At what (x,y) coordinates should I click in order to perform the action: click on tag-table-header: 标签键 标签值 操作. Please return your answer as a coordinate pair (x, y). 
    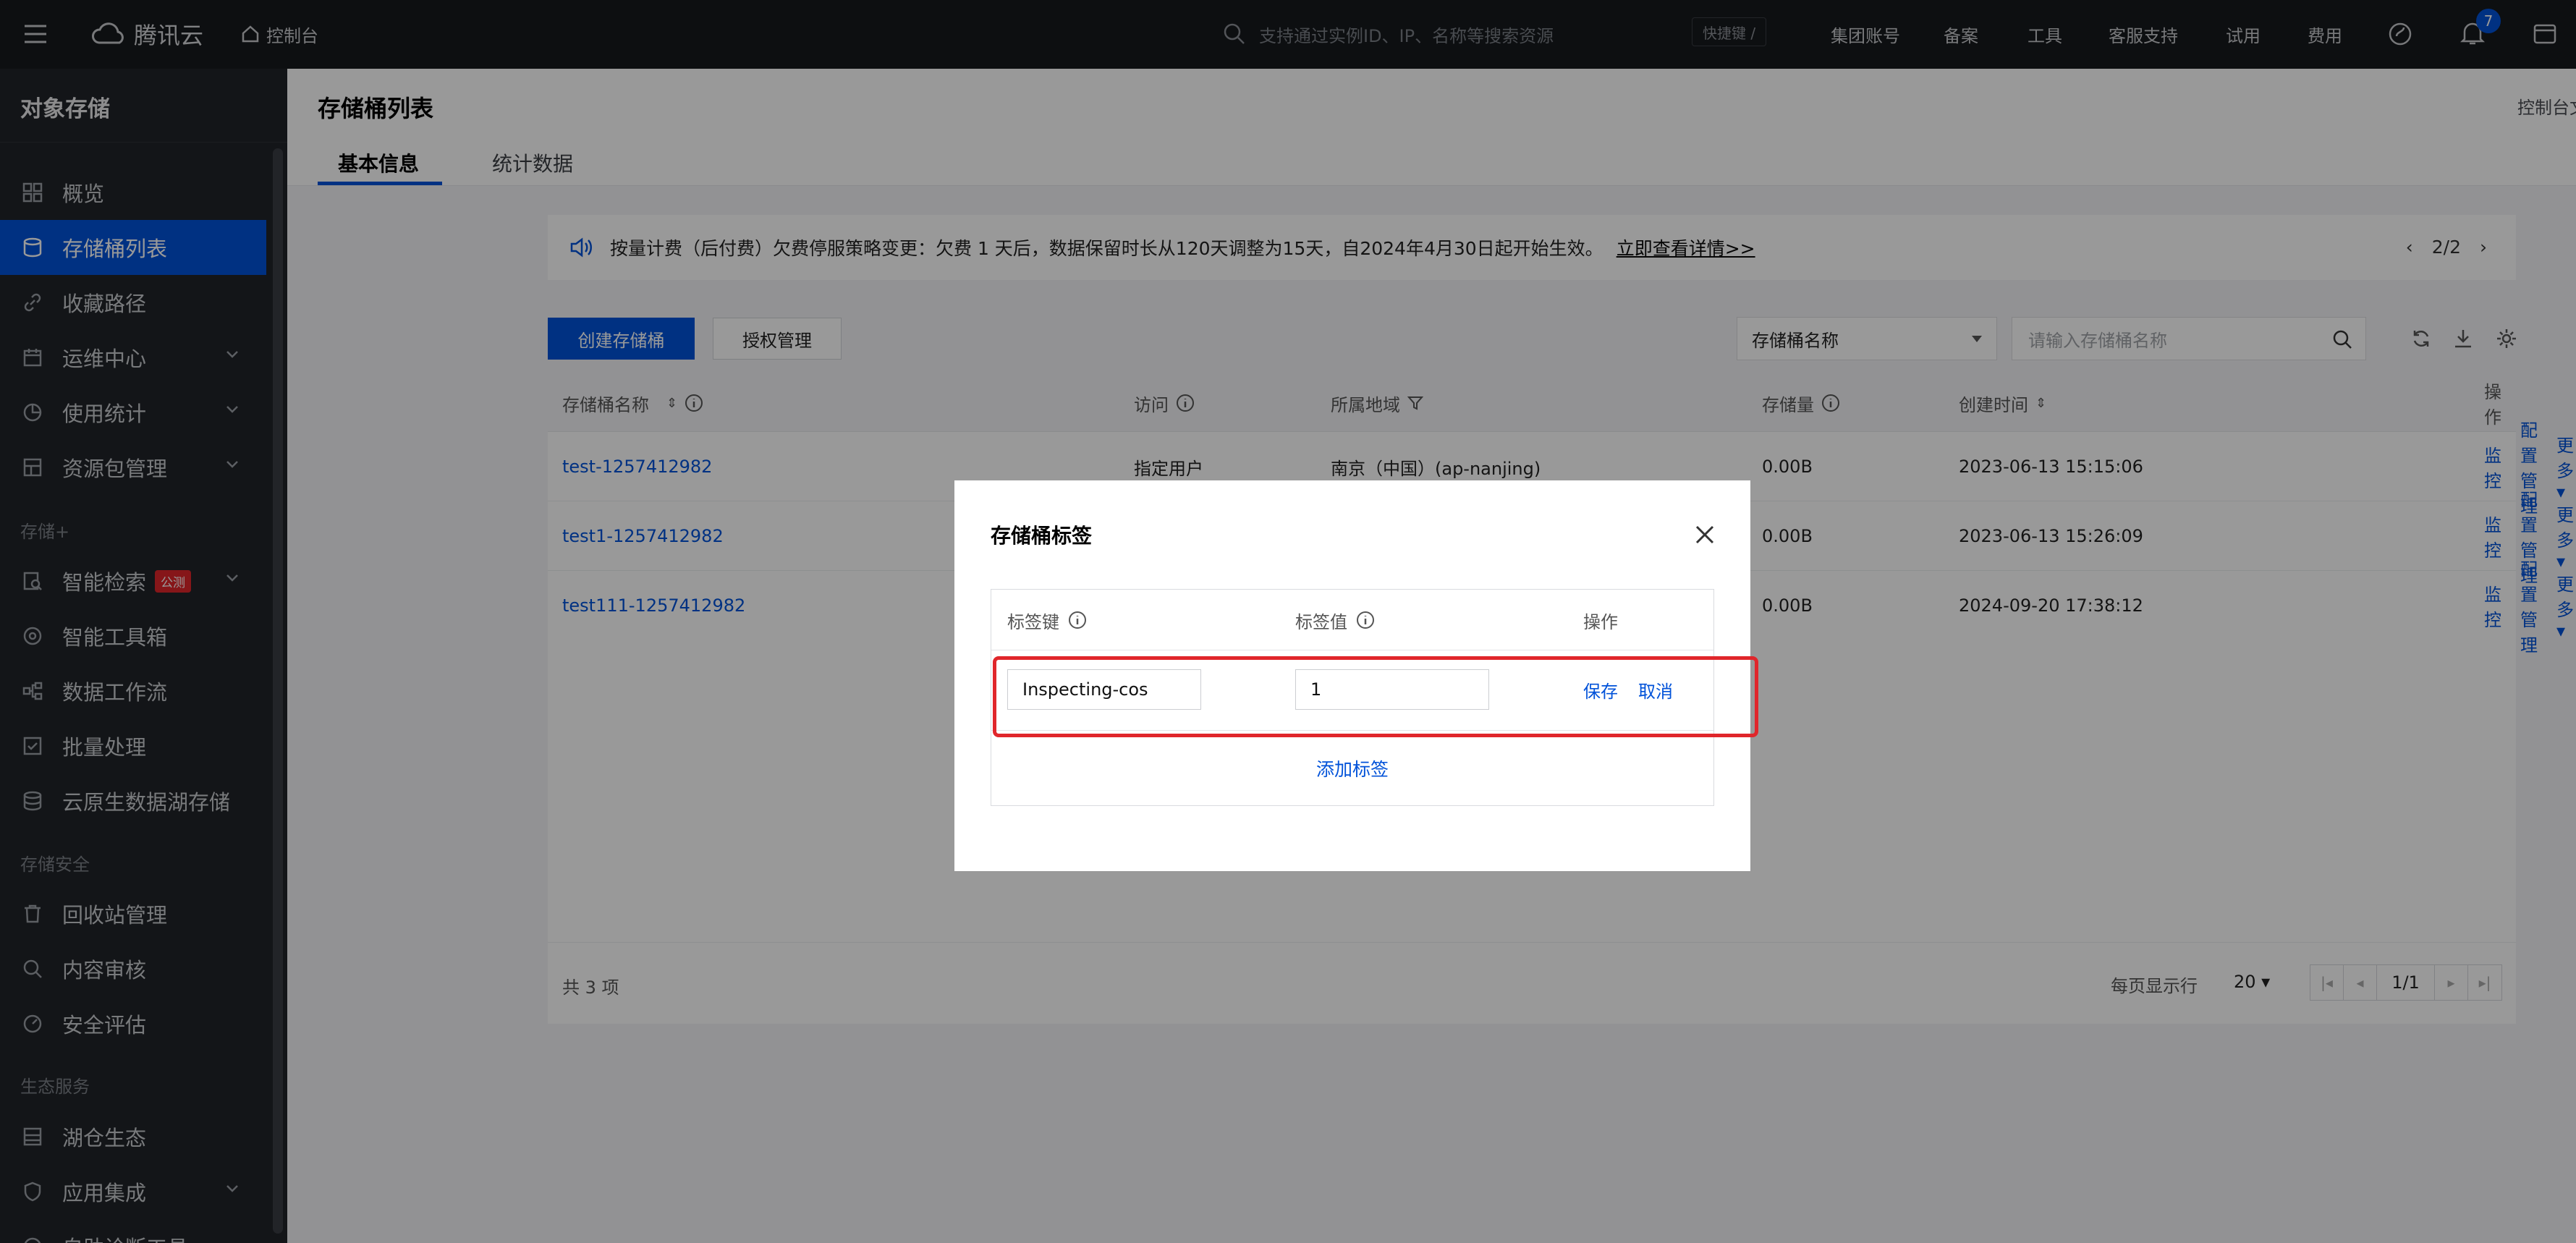
    Looking at the image, I should click on (1352, 620).